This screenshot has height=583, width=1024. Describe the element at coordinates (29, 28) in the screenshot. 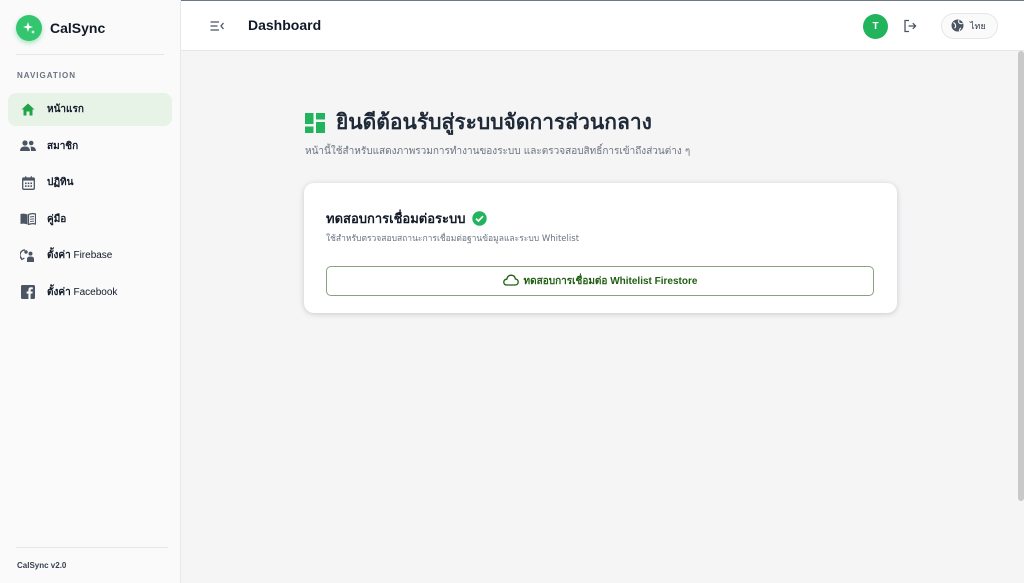

I see `sparkle-logo-icon` at that location.